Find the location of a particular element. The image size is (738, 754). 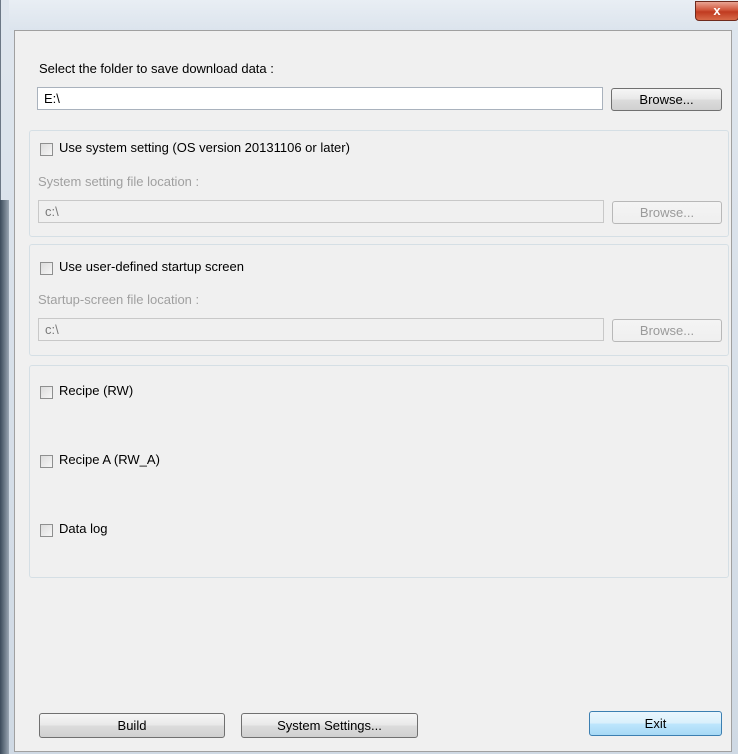

window-left-edge is located at coordinates (4, 477).